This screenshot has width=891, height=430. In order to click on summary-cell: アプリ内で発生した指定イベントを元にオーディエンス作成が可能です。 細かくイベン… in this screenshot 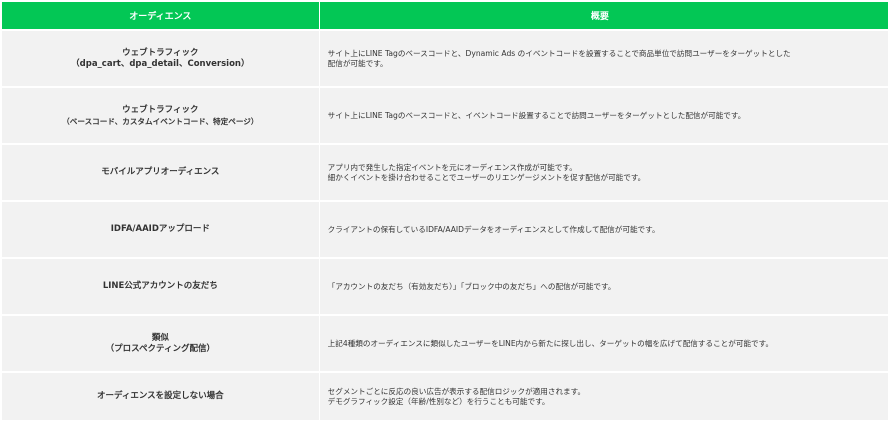, I will do `click(603, 172)`.